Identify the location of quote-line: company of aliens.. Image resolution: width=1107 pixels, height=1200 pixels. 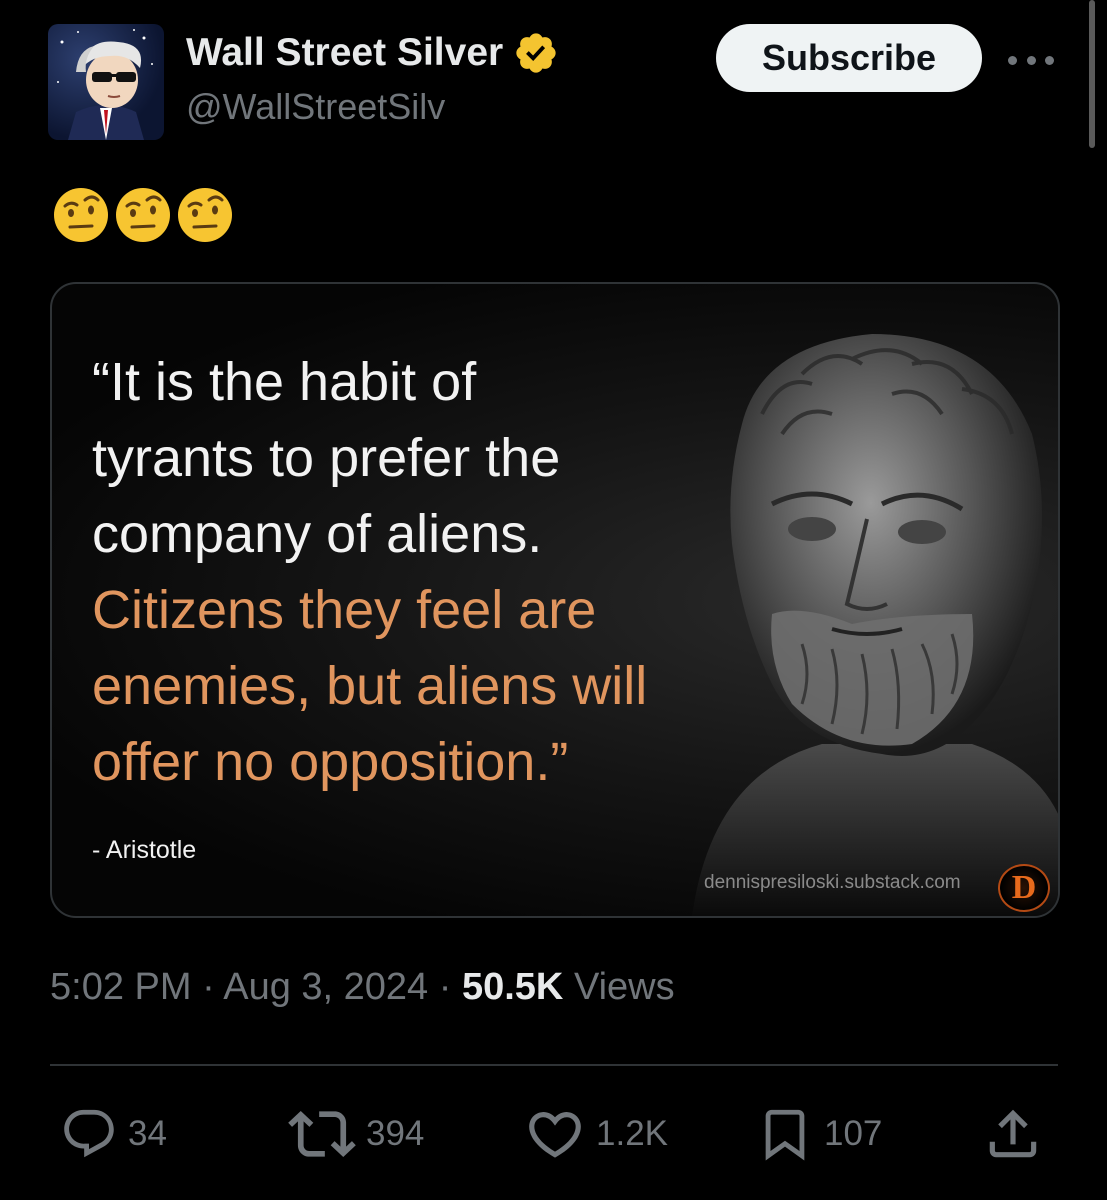
(317, 534).